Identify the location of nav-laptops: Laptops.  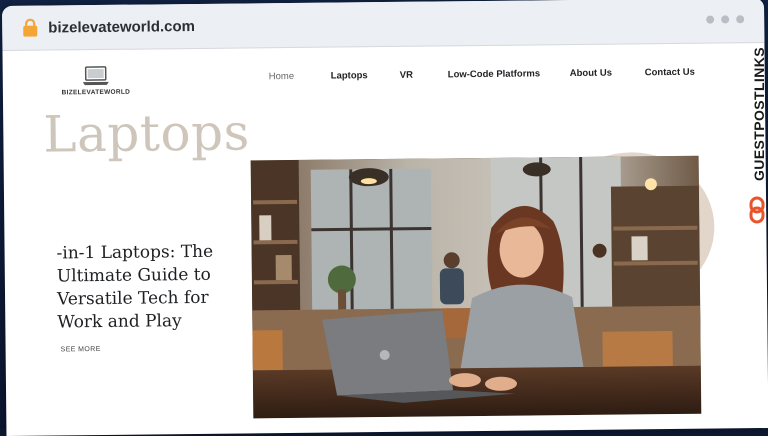
(349, 75).